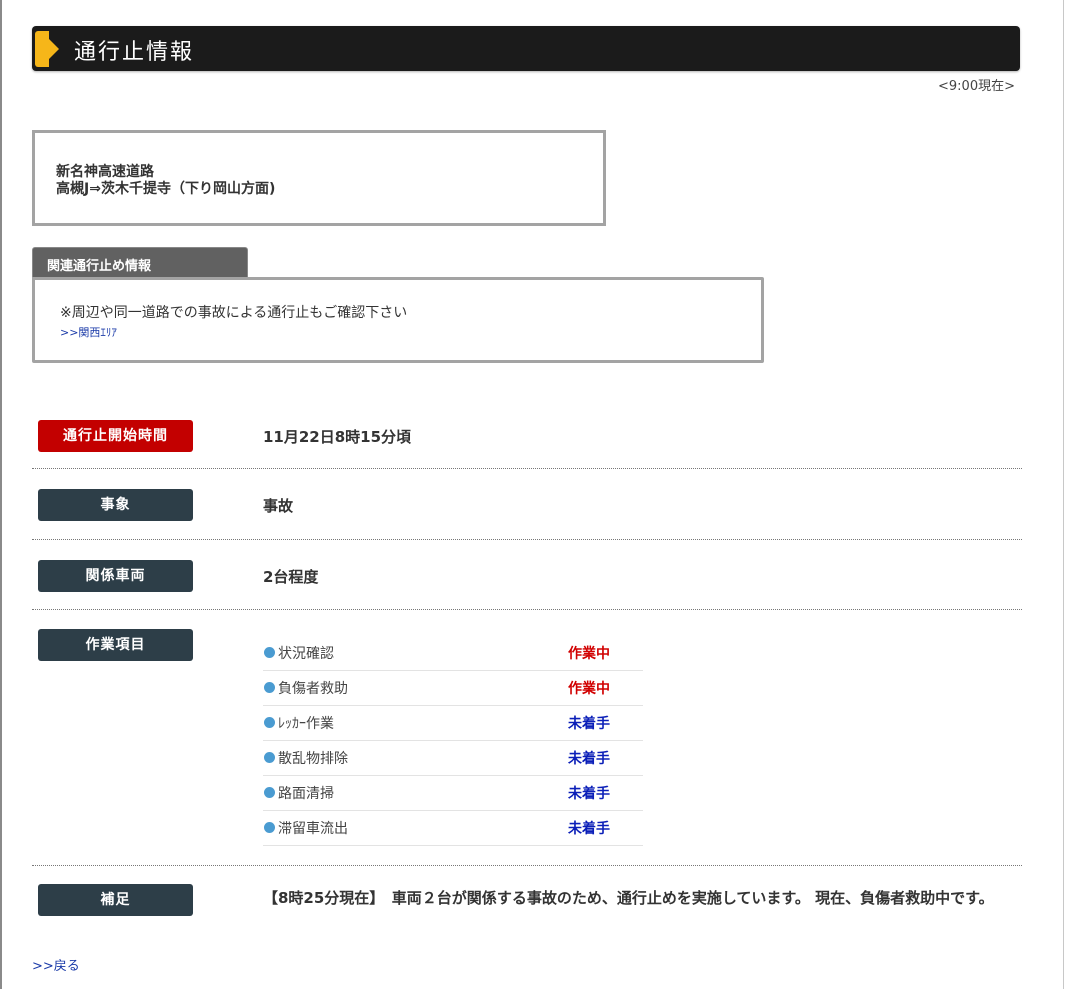  I want to click on related-info-box: ※周辺や同一道路での事故による通行止もご確認下さい >>関西ｴﾘｱ, so click(398, 320).